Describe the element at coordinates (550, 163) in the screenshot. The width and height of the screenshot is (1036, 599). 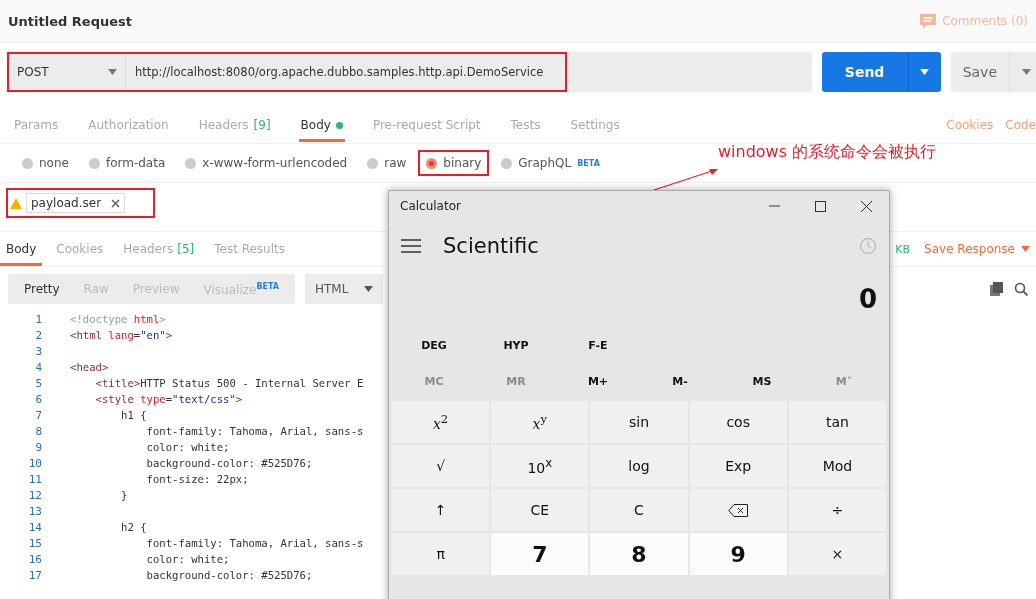
I see `body-type-radio: GraphQL $^{BETA}$` at that location.